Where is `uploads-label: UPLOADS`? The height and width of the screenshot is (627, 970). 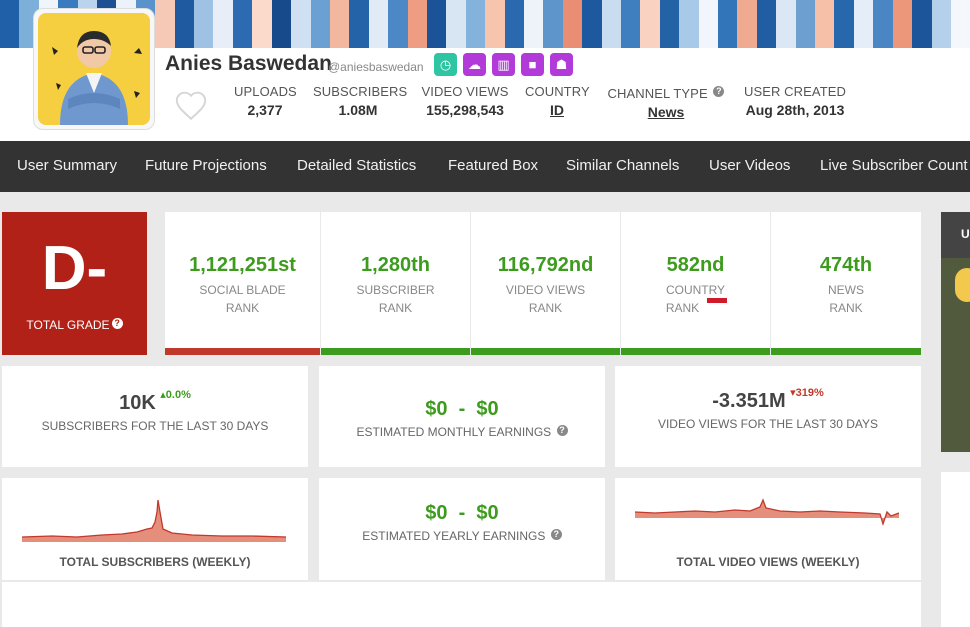 uploads-label: UPLOADS is located at coordinates (265, 91).